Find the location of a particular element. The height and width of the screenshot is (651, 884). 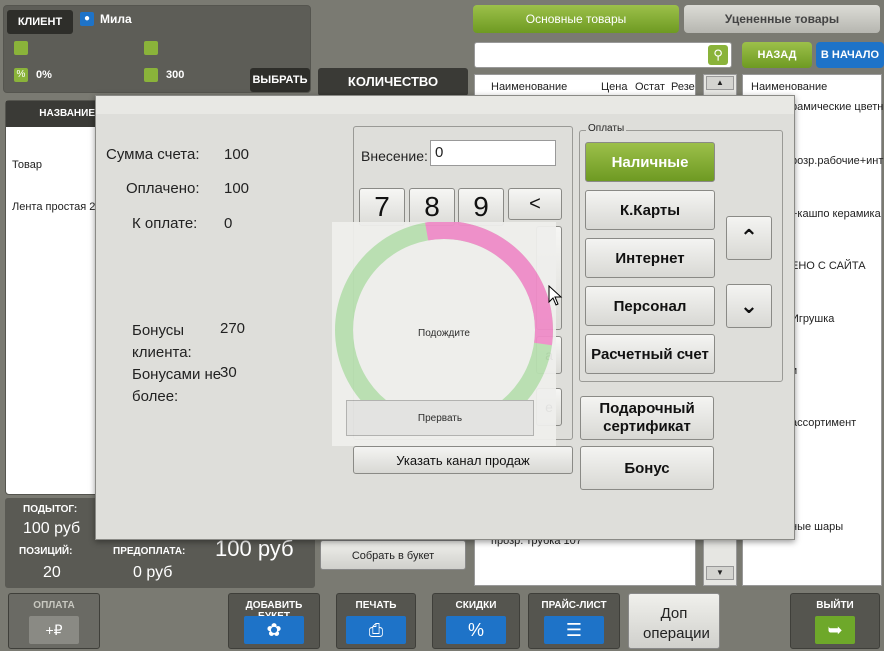

scroll-up-icon: ▲ is located at coordinates (720, 83).